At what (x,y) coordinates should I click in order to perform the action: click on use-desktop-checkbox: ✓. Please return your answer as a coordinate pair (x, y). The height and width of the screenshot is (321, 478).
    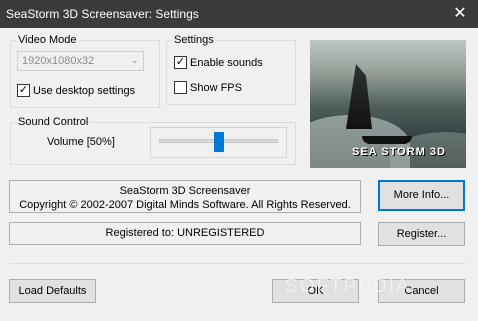
    Looking at the image, I should click on (23, 90).